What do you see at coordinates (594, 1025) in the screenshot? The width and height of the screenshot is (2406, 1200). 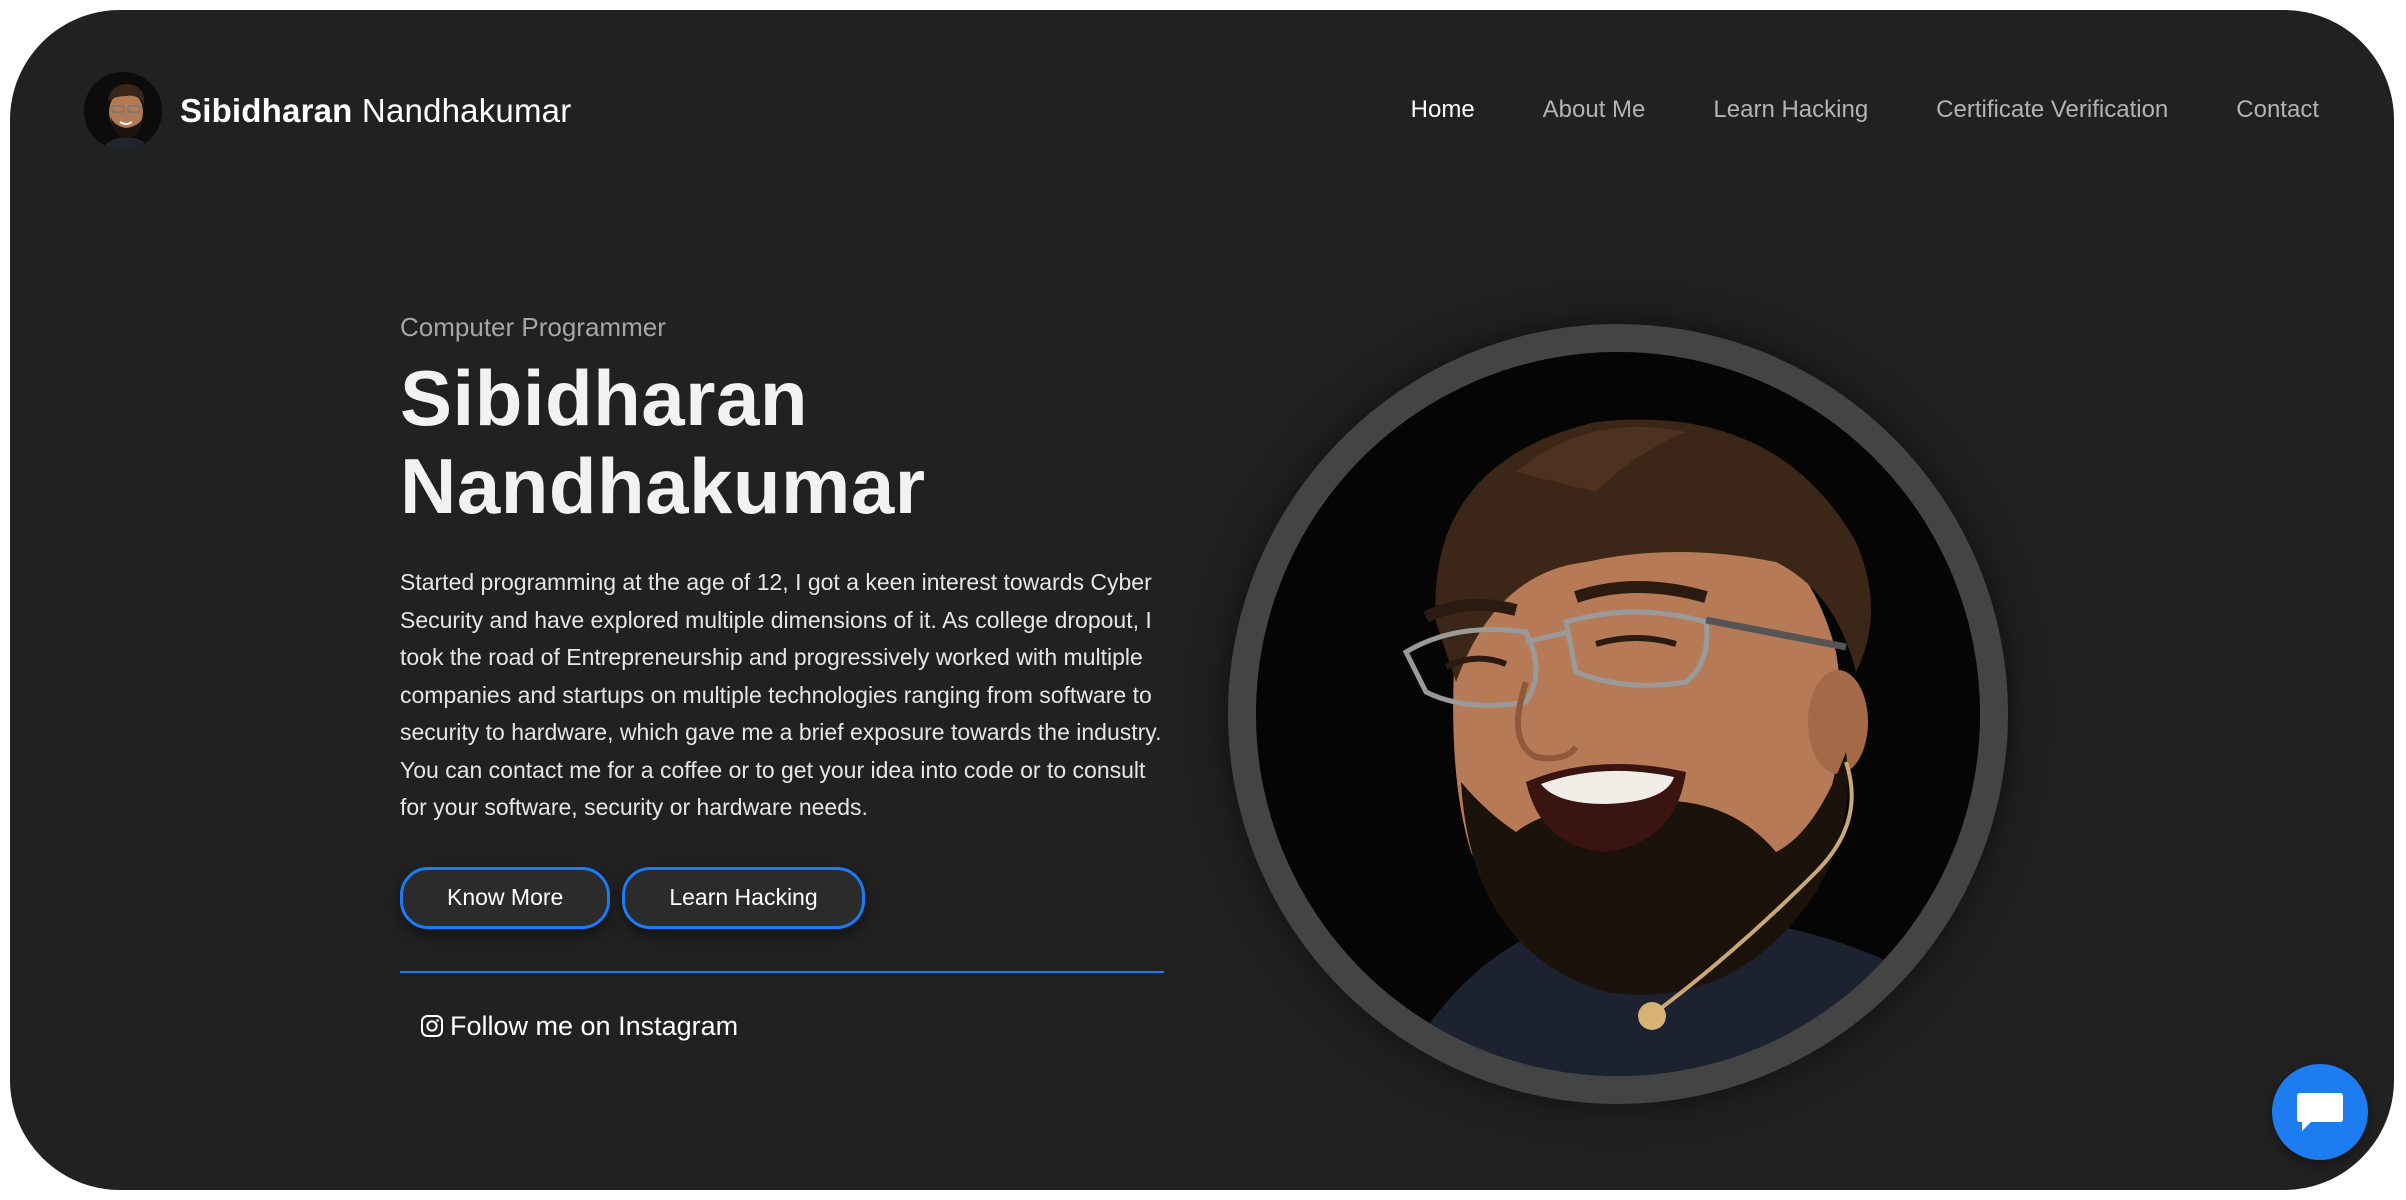 I see `instagram-link-label: Follow me on Instagram` at bounding box center [594, 1025].